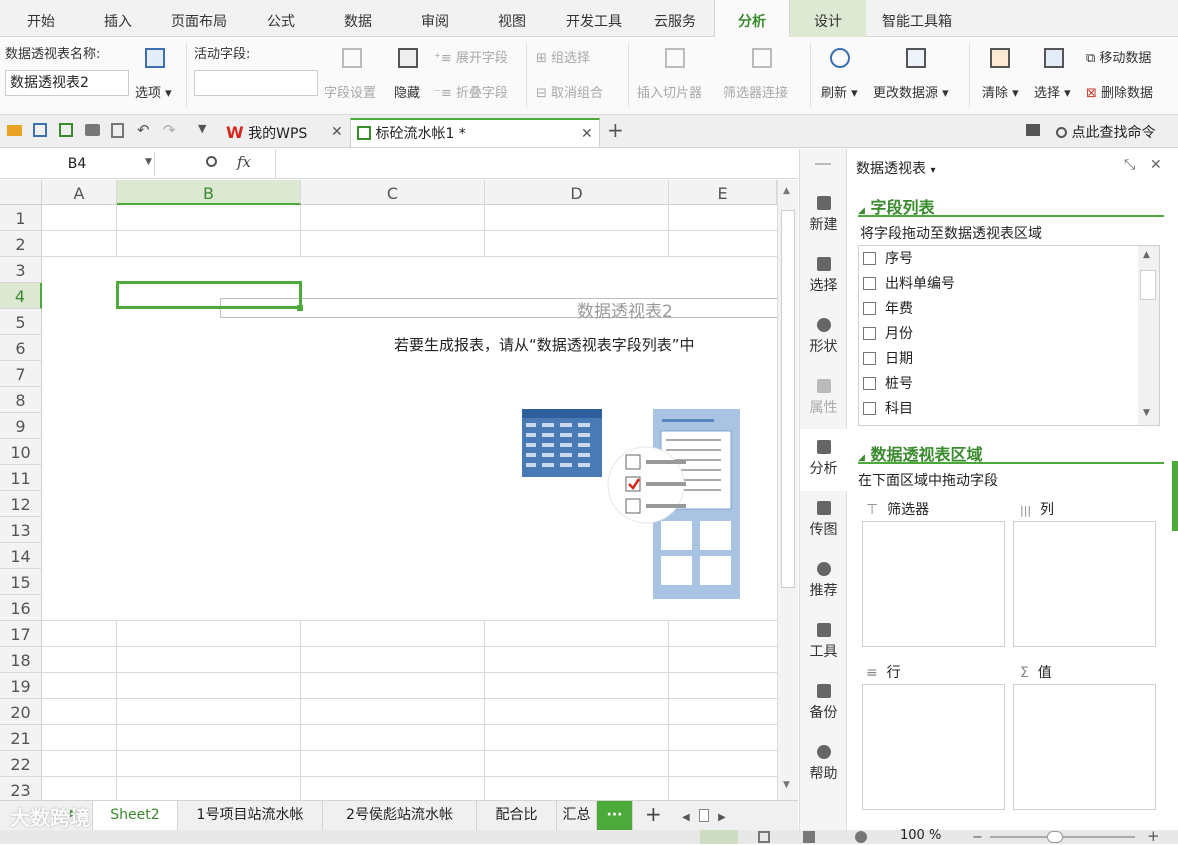  Describe the element at coordinates (828, 18) in the screenshot. I see `tab-design: 设计` at that location.